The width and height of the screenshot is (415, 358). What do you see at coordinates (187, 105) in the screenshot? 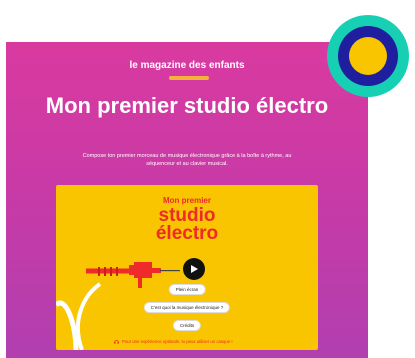
I see `page-title: Mon premier studio électro` at bounding box center [187, 105].